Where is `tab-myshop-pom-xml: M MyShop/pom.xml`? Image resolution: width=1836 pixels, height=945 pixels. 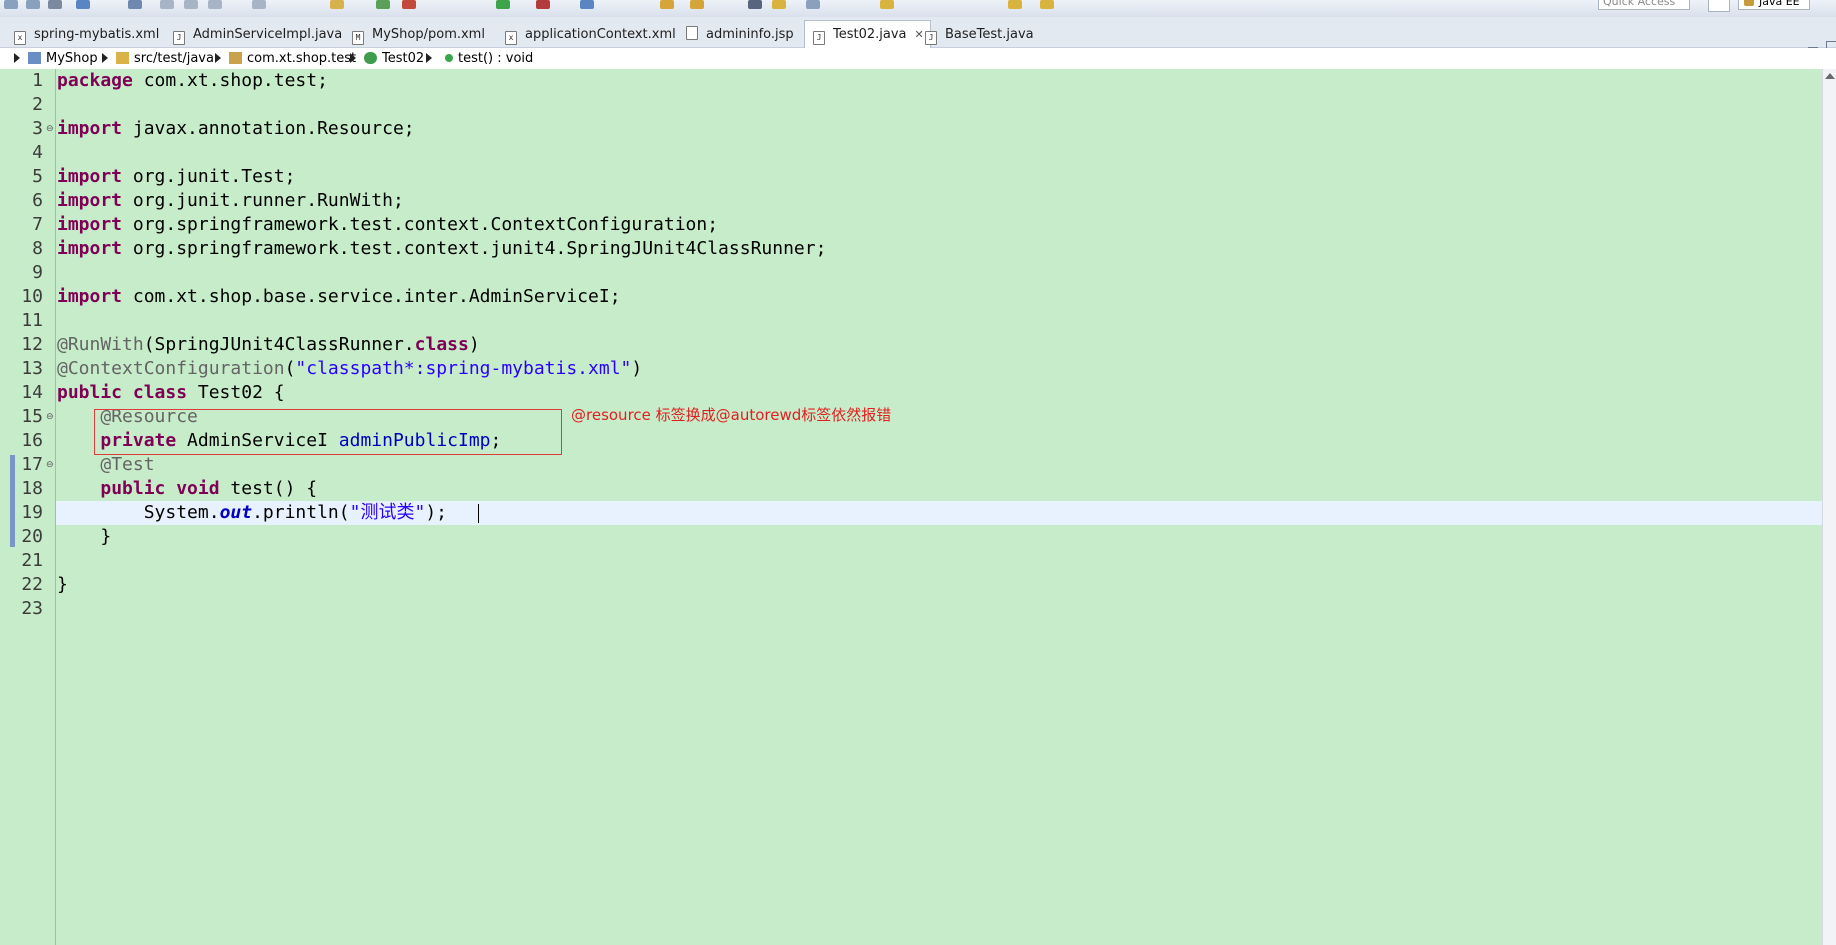 tab-myshop-pom-xml: M MyShop/pom.xml is located at coordinates (418, 34).